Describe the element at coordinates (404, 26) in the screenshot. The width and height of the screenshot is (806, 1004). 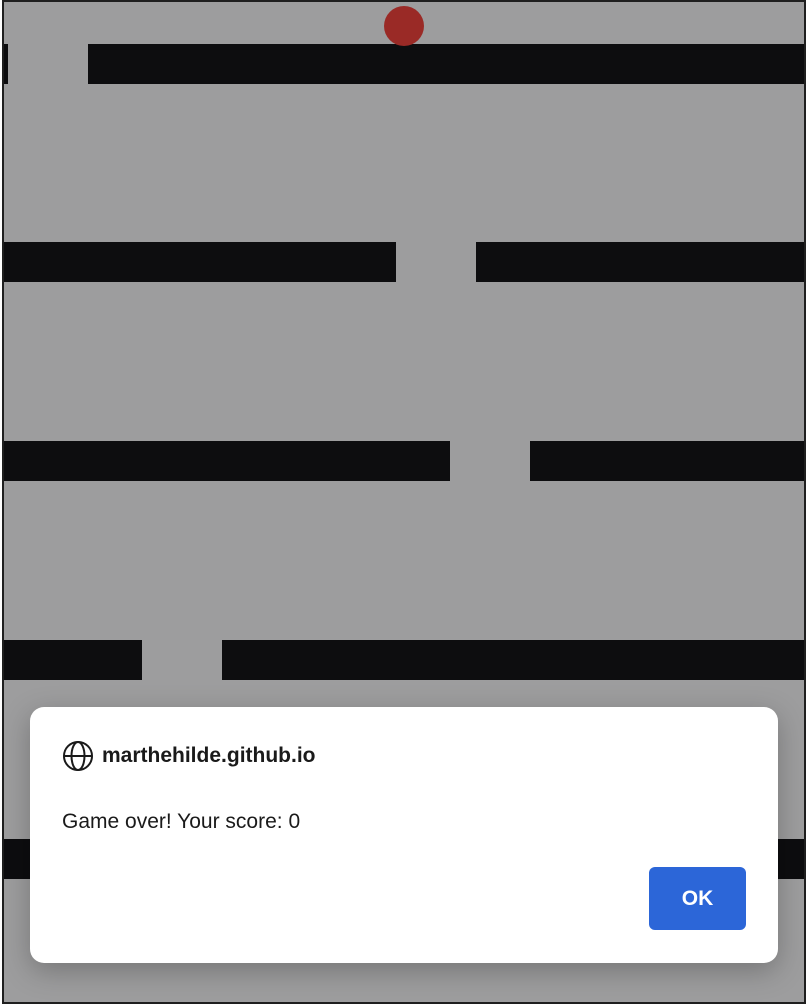
I see `player-ball` at that location.